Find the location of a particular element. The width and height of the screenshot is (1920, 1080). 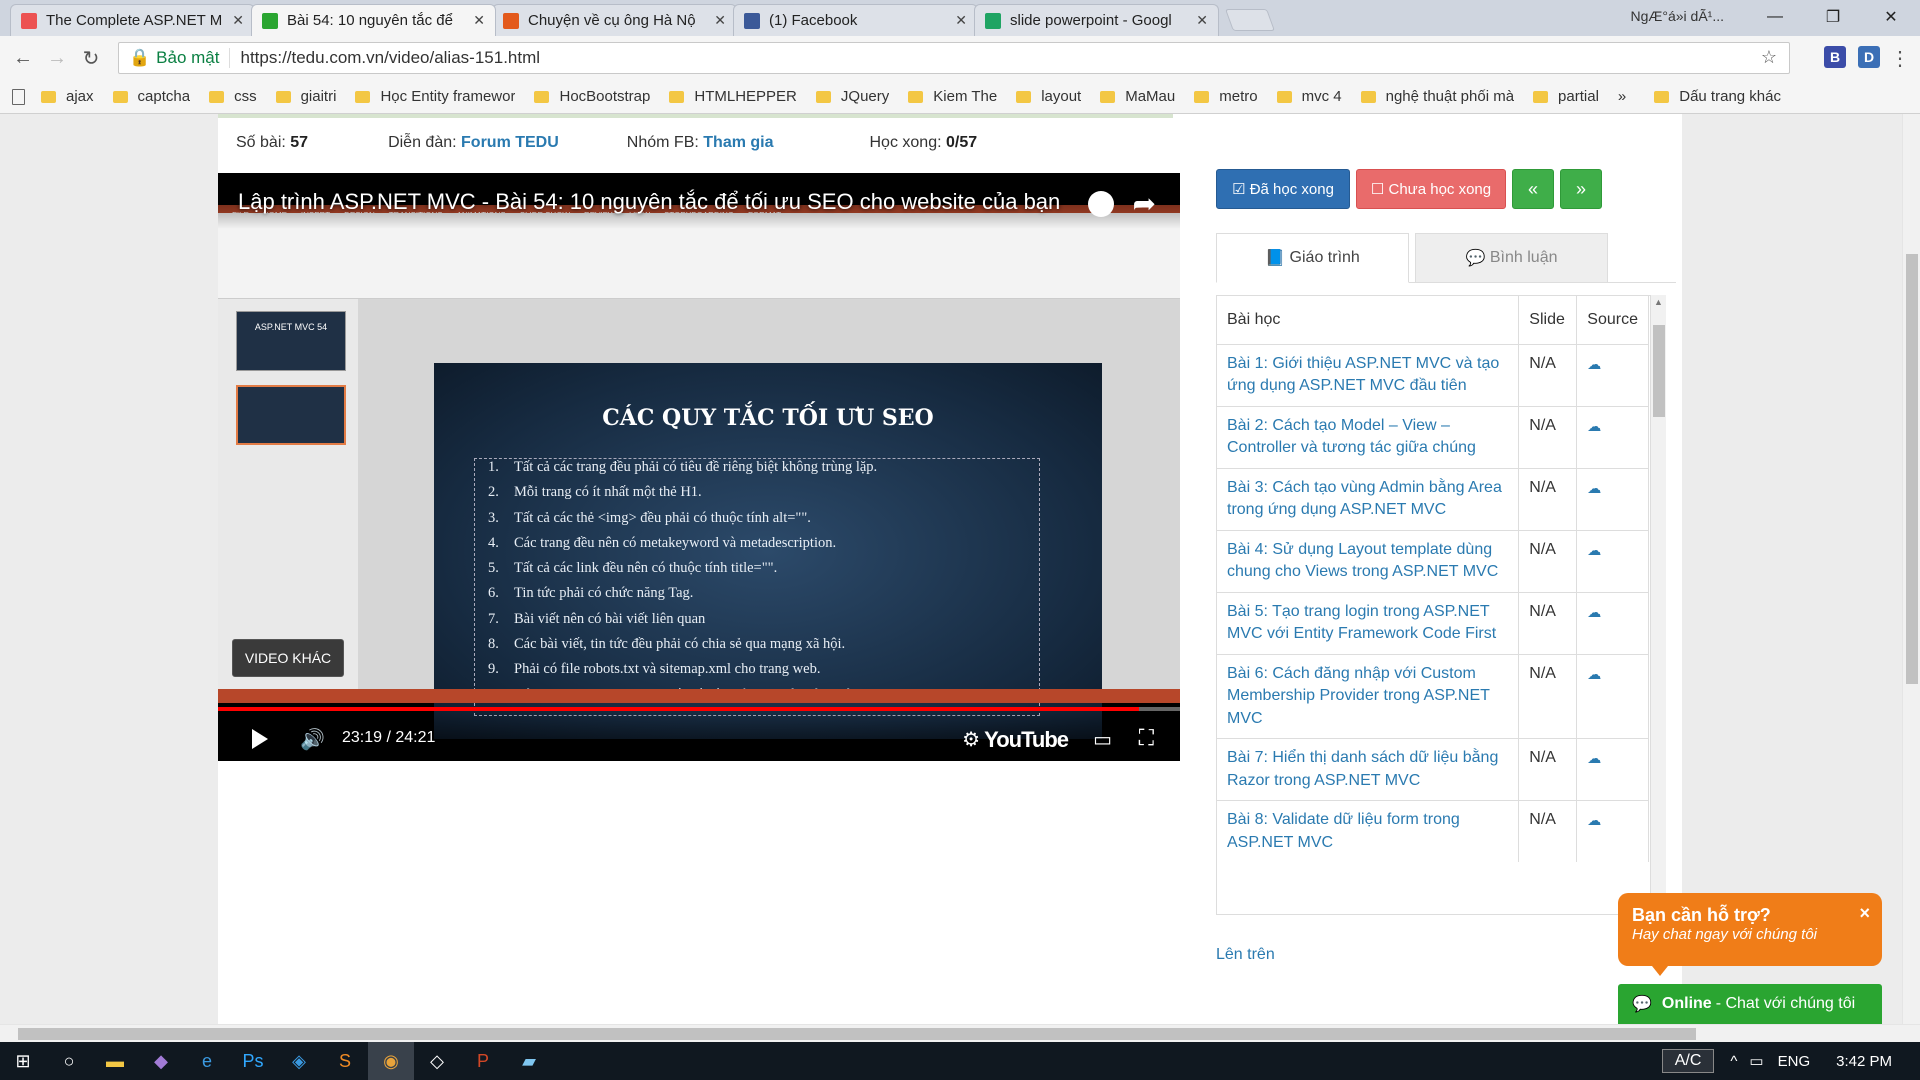

menu-kebab-icon: ⋮ is located at coordinates (1900, 58).